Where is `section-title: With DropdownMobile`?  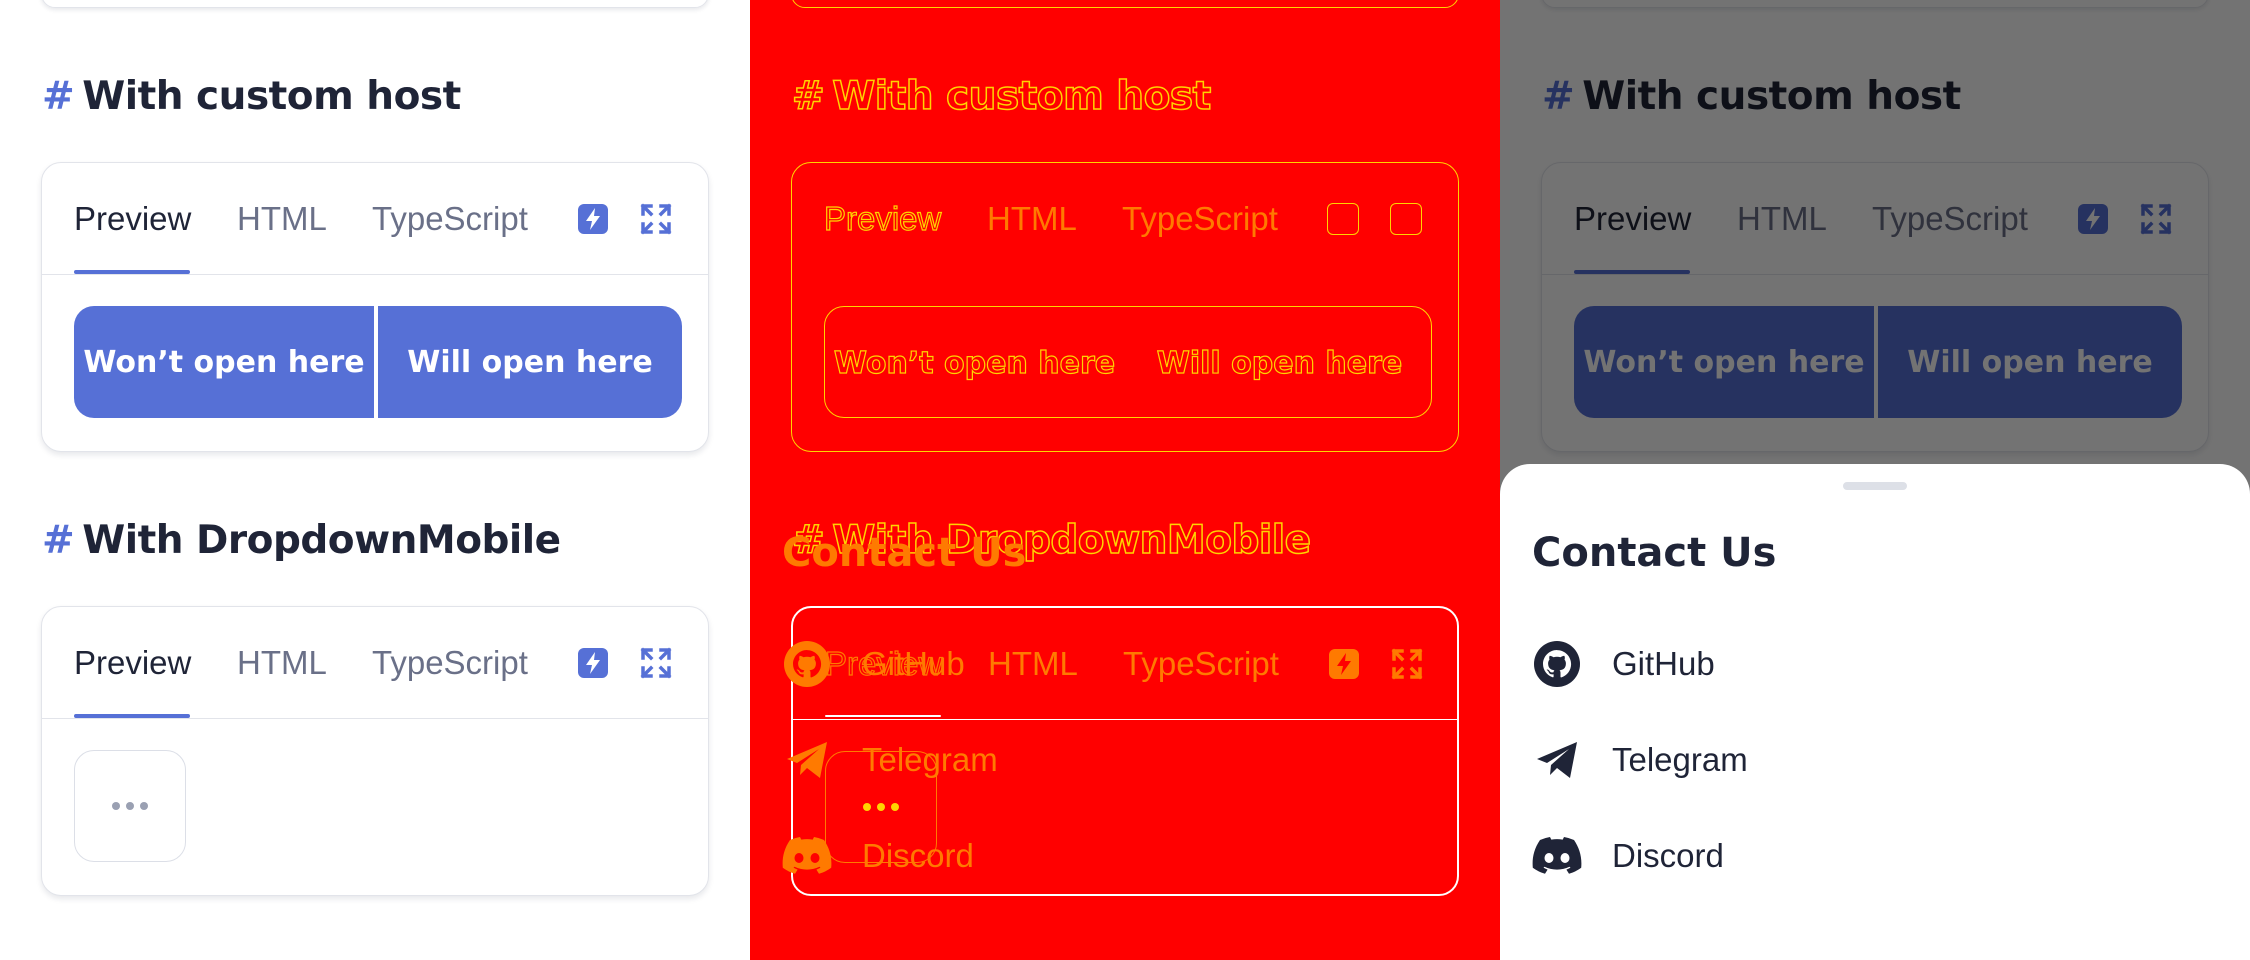 section-title: With DropdownMobile is located at coordinates (321, 540).